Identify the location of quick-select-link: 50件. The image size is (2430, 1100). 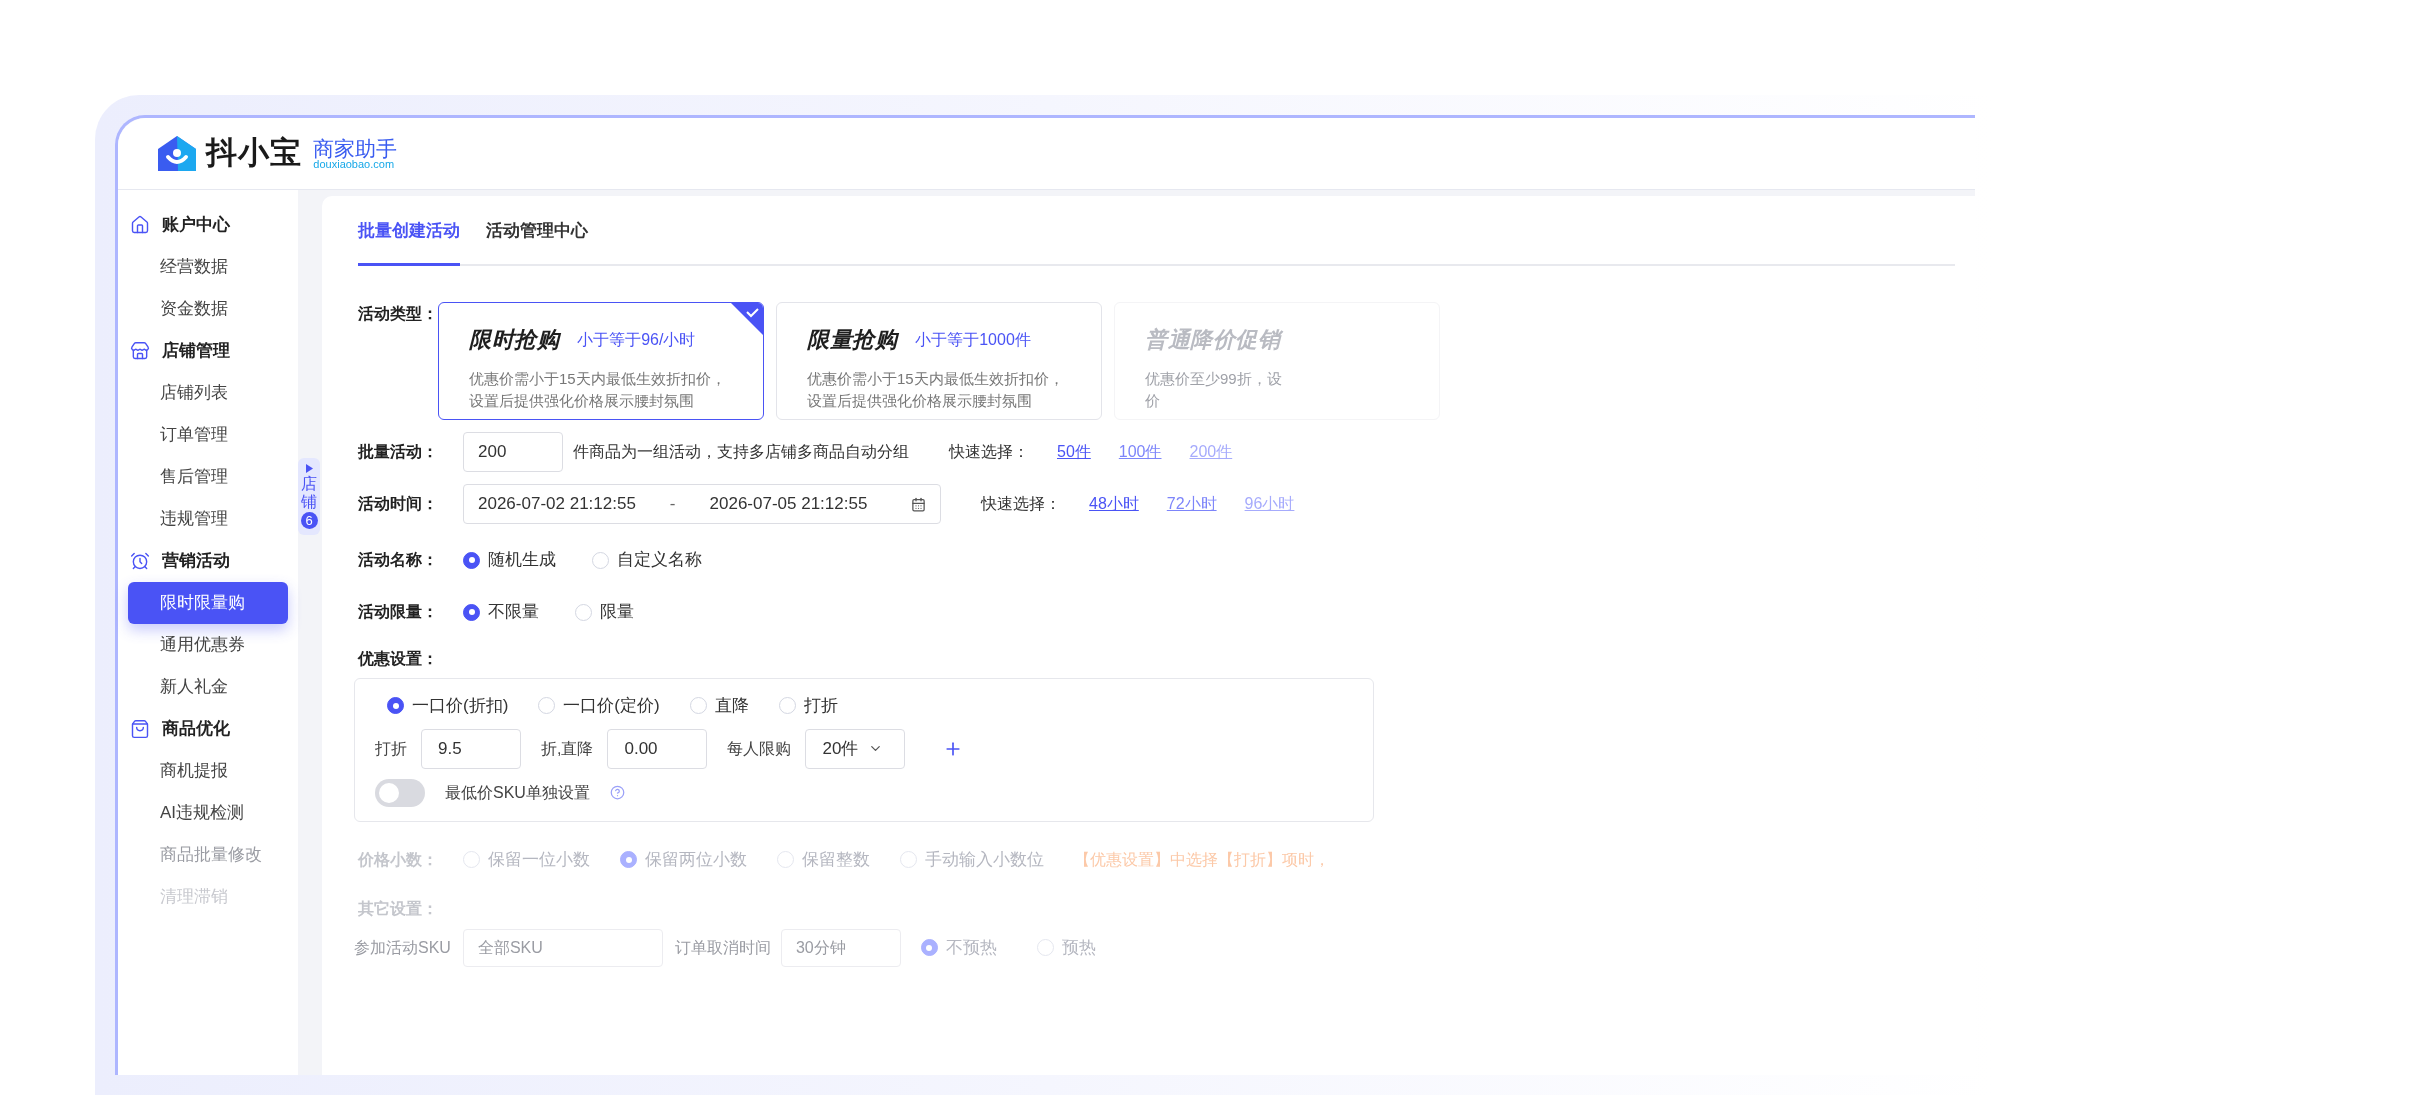
(1074, 452).